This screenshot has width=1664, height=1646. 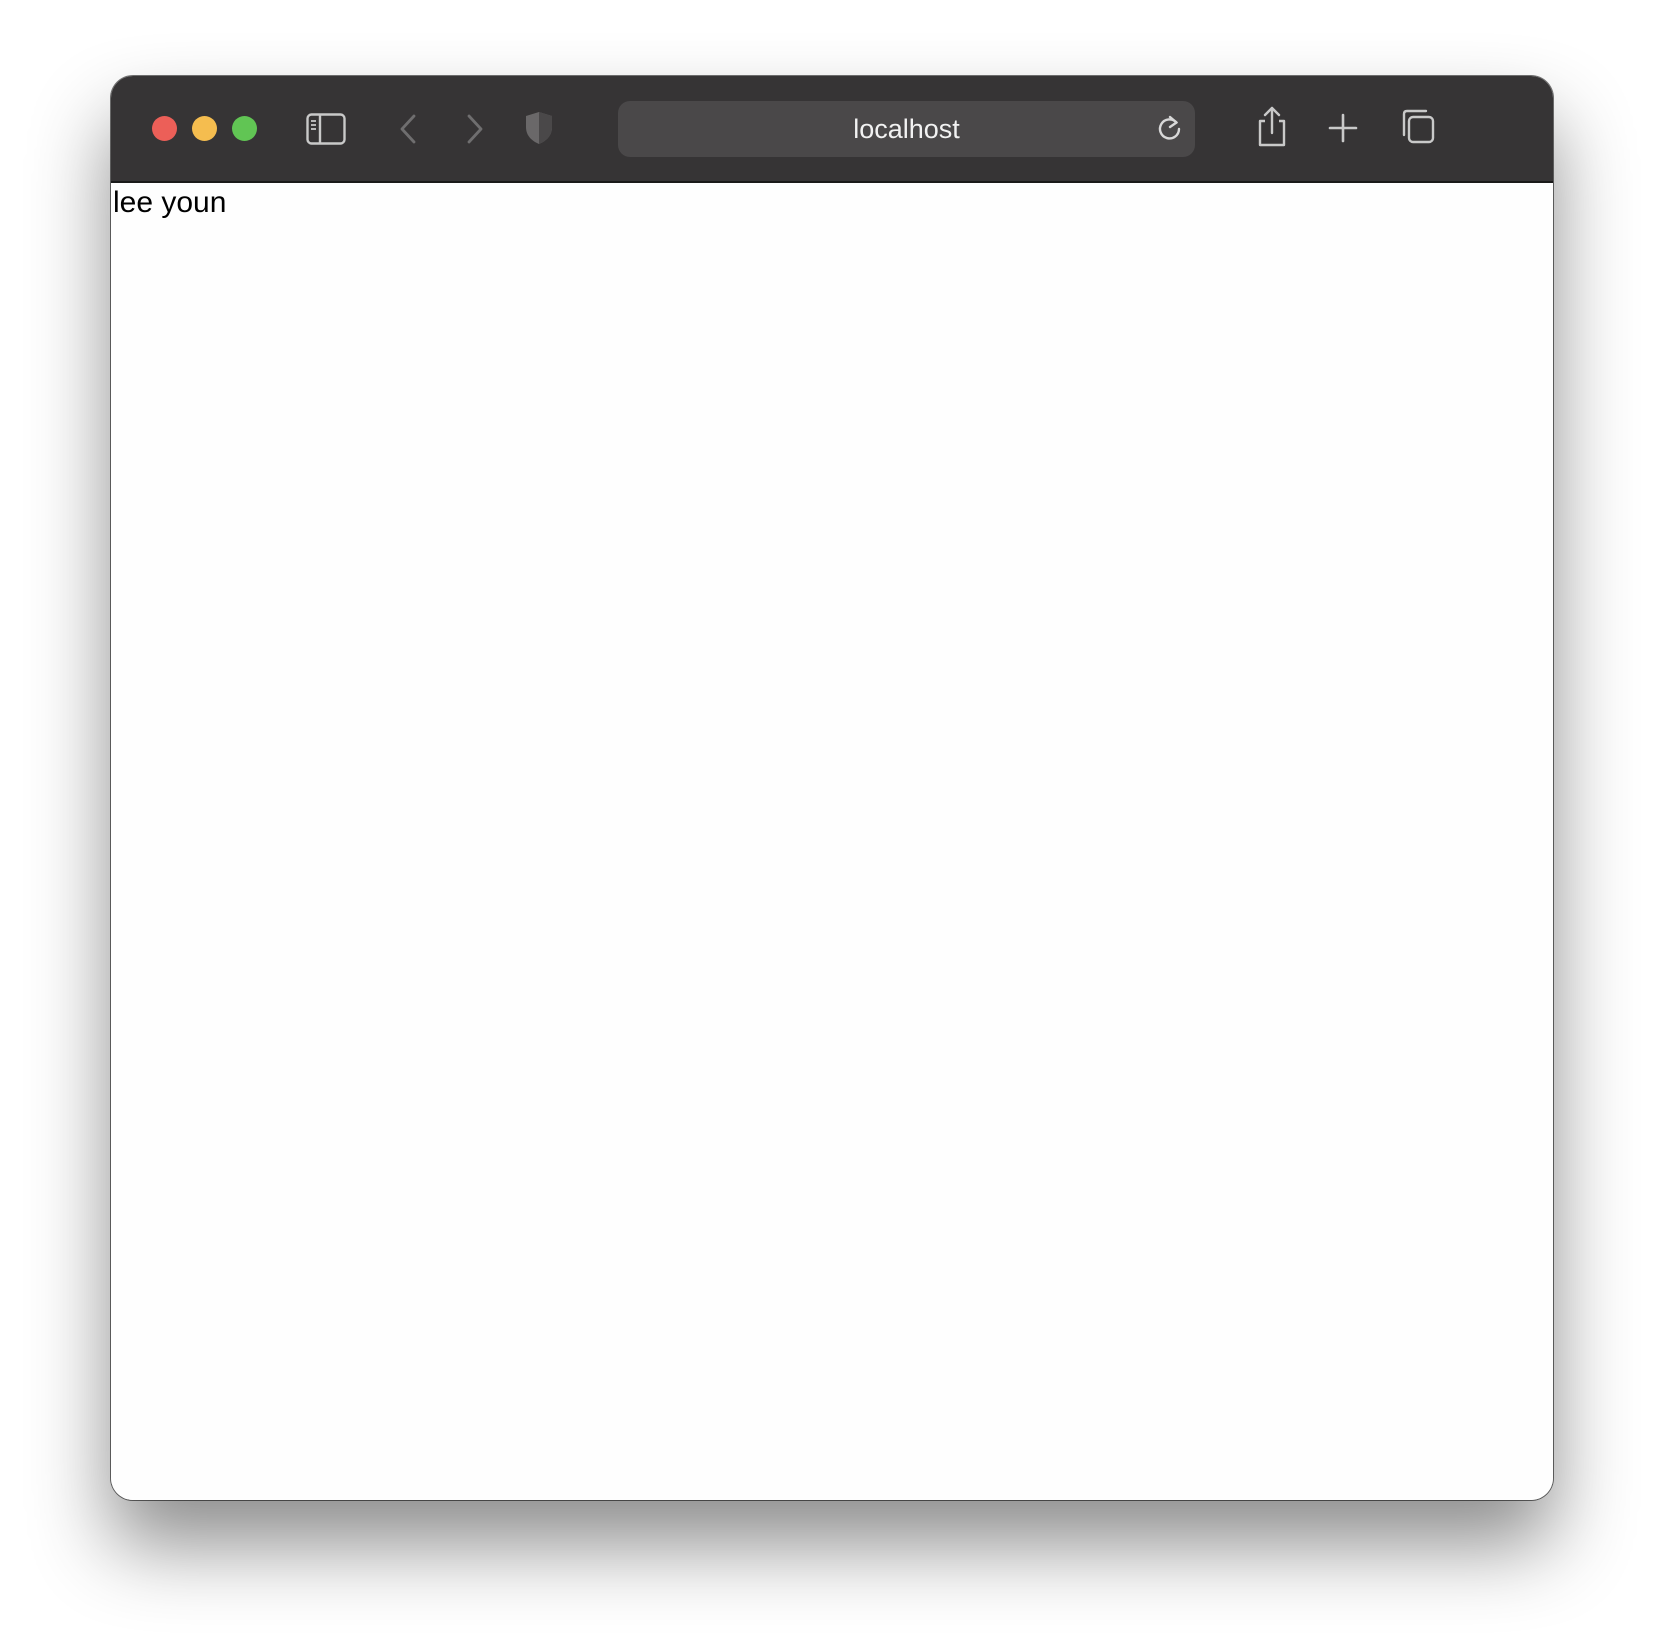 What do you see at coordinates (1272, 127) in the screenshot?
I see `share-icon` at bounding box center [1272, 127].